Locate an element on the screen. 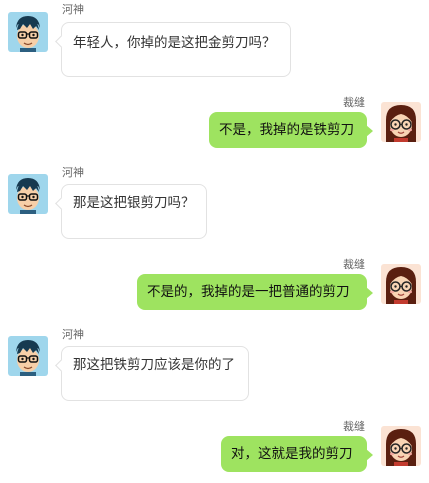 The height and width of the screenshot is (483, 429). message-text: 不是的，我掉的是一把普通的剪刀 is located at coordinates (248, 292).